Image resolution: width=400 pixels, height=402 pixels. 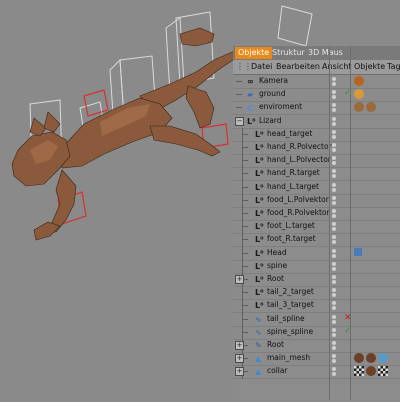 I want to click on menu-bearbeiten: Bearbeiten, so click(x=298, y=66).